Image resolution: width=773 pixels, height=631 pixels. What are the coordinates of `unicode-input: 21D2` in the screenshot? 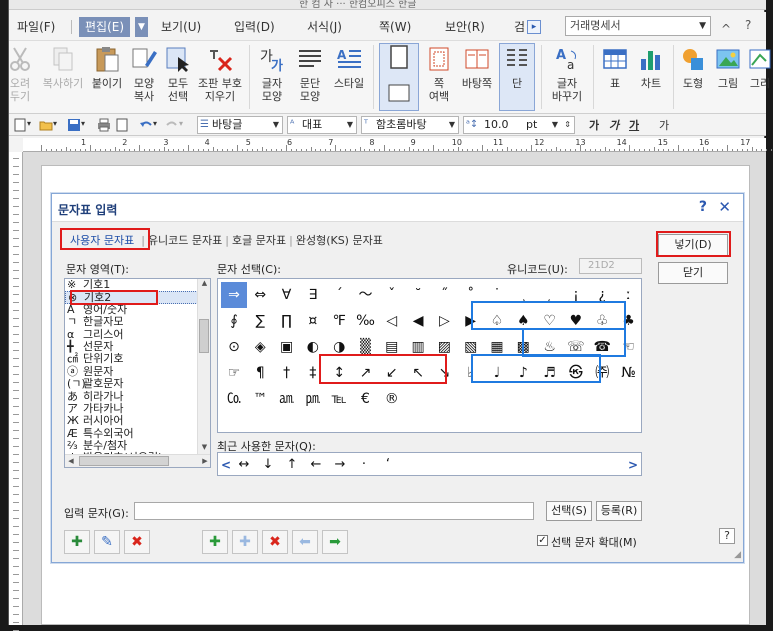 It's located at (610, 266).